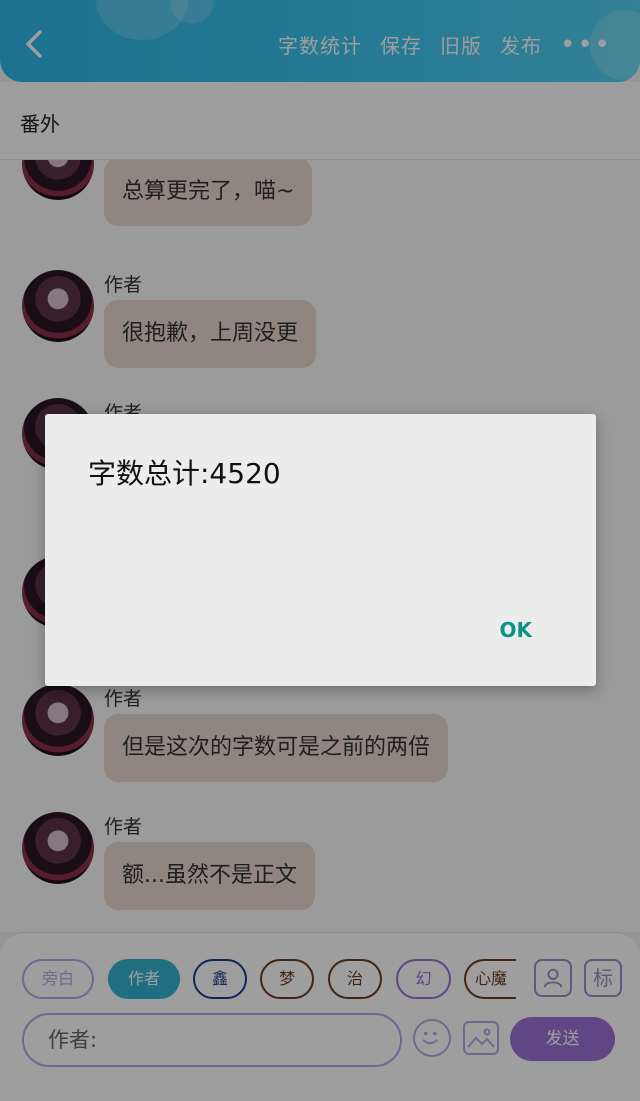 This screenshot has height=1101, width=640. I want to click on dialog-message: 字数总计:4520, so click(184, 473).